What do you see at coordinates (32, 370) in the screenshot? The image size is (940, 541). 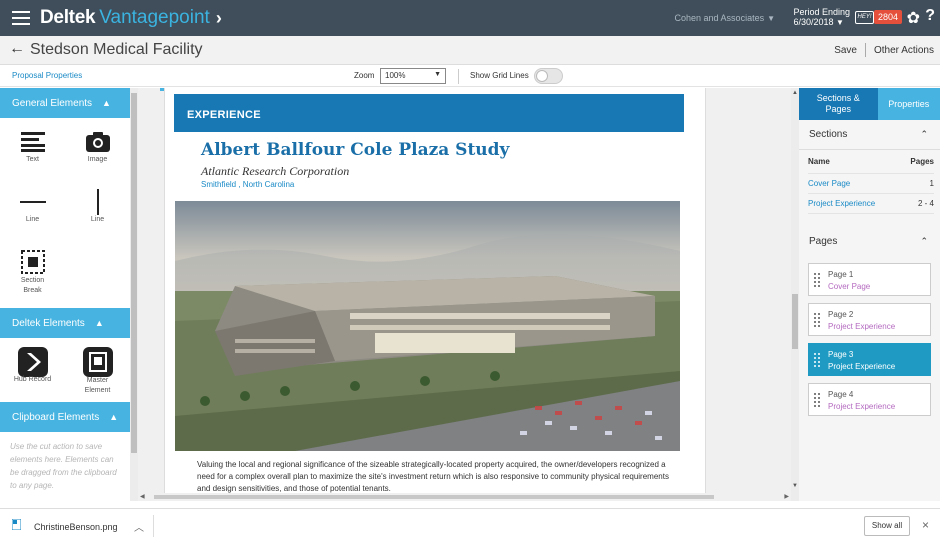 I see `hub-record-element-tile: Hub Record` at bounding box center [32, 370].